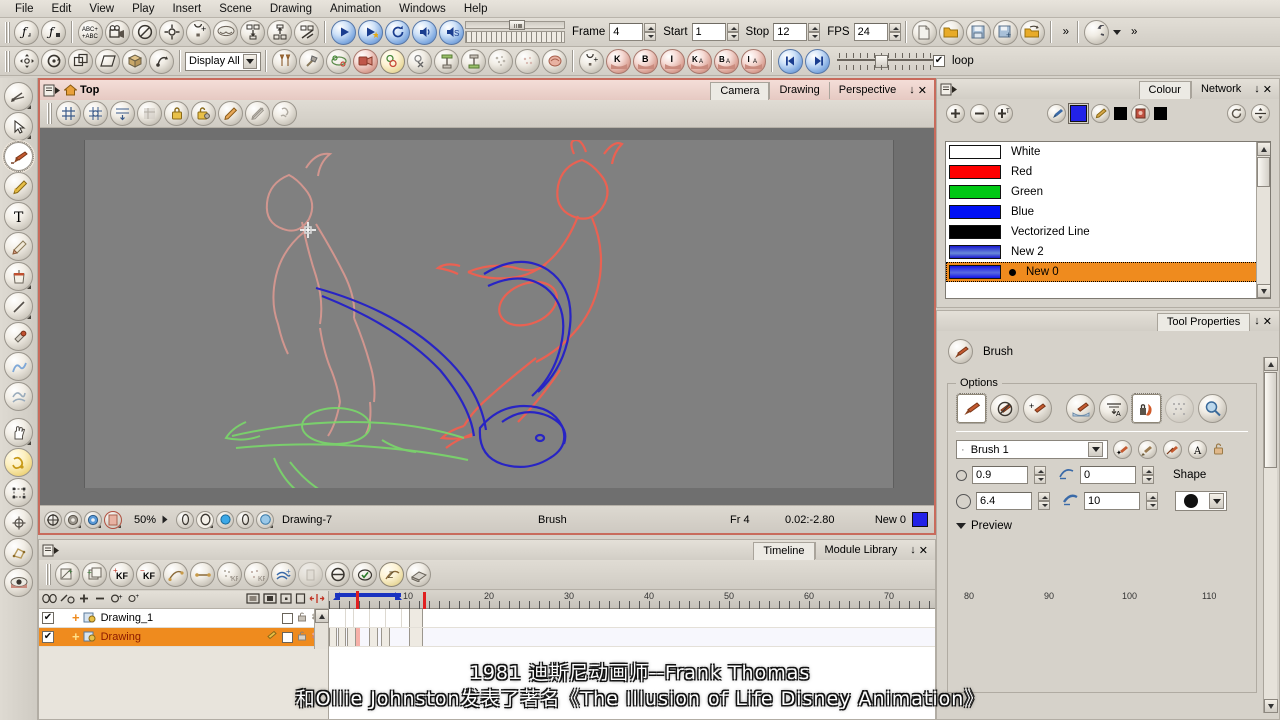  What do you see at coordinates (1037, 408) in the screenshot?
I see `brush-add-icon: +` at bounding box center [1037, 408].